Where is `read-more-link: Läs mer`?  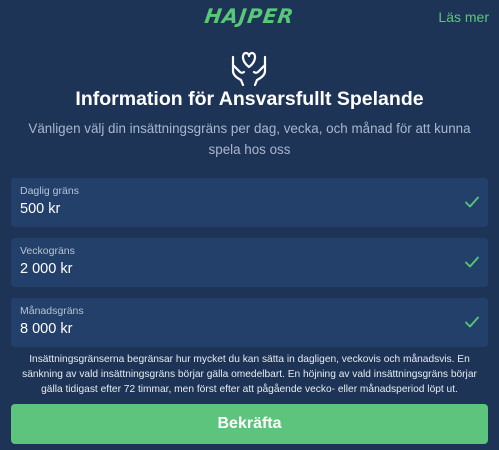 read-more-link: Läs mer is located at coordinates (463, 17).